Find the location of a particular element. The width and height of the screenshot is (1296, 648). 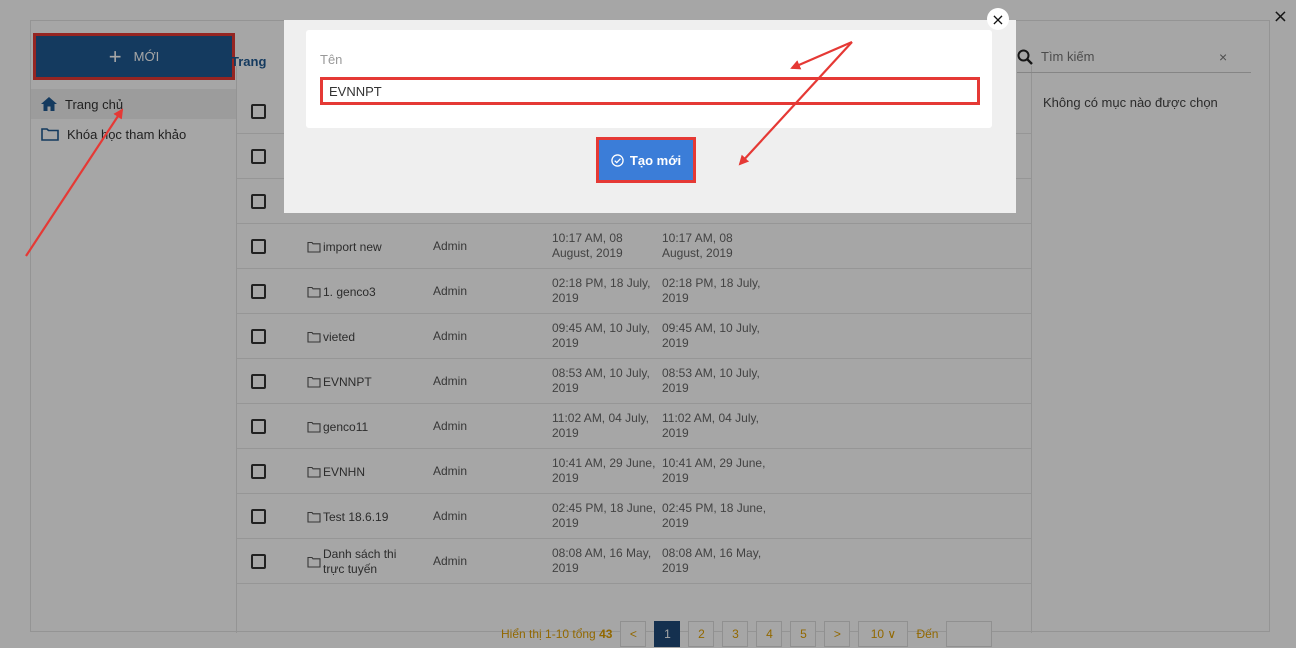

dialog-close-icon: × is located at coordinates (998, 19).